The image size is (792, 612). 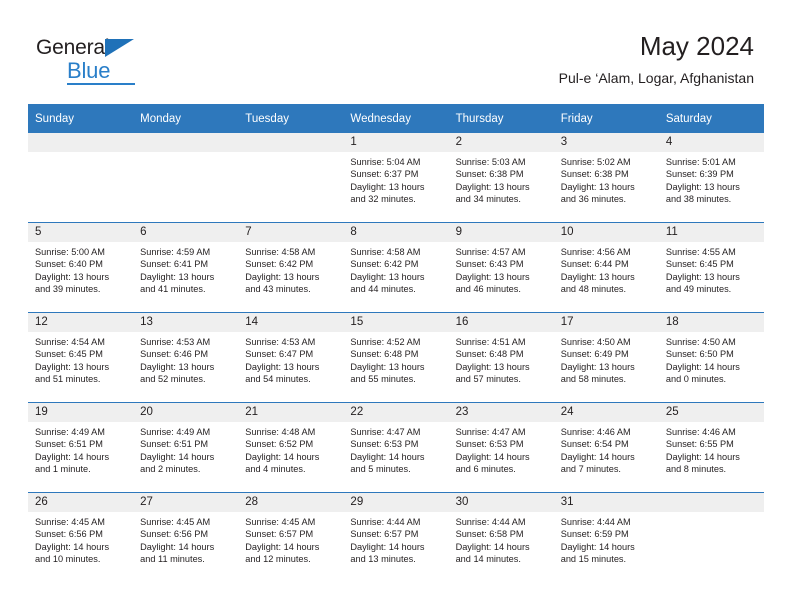 What do you see at coordinates (81, 322) in the screenshot?
I see `day-number: 12` at bounding box center [81, 322].